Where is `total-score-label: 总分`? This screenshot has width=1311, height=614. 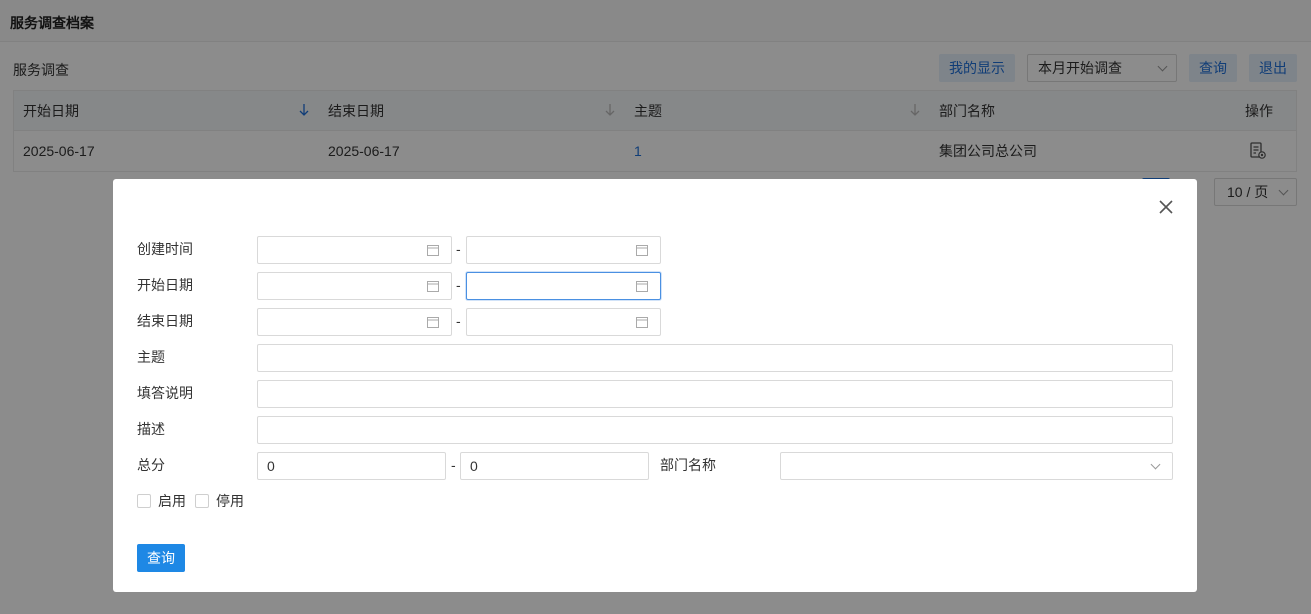 total-score-label: 总分 is located at coordinates (151, 465).